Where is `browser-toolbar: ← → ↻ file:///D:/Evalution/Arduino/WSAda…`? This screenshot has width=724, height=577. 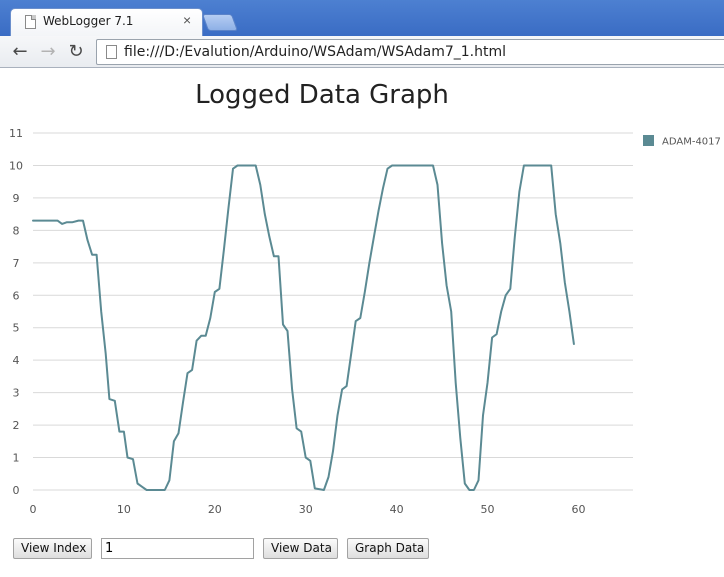 browser-toolbar: ← → ↻ file:///D:/Evalution/Arduino/WSAda… is located at coordinates (362, 52).